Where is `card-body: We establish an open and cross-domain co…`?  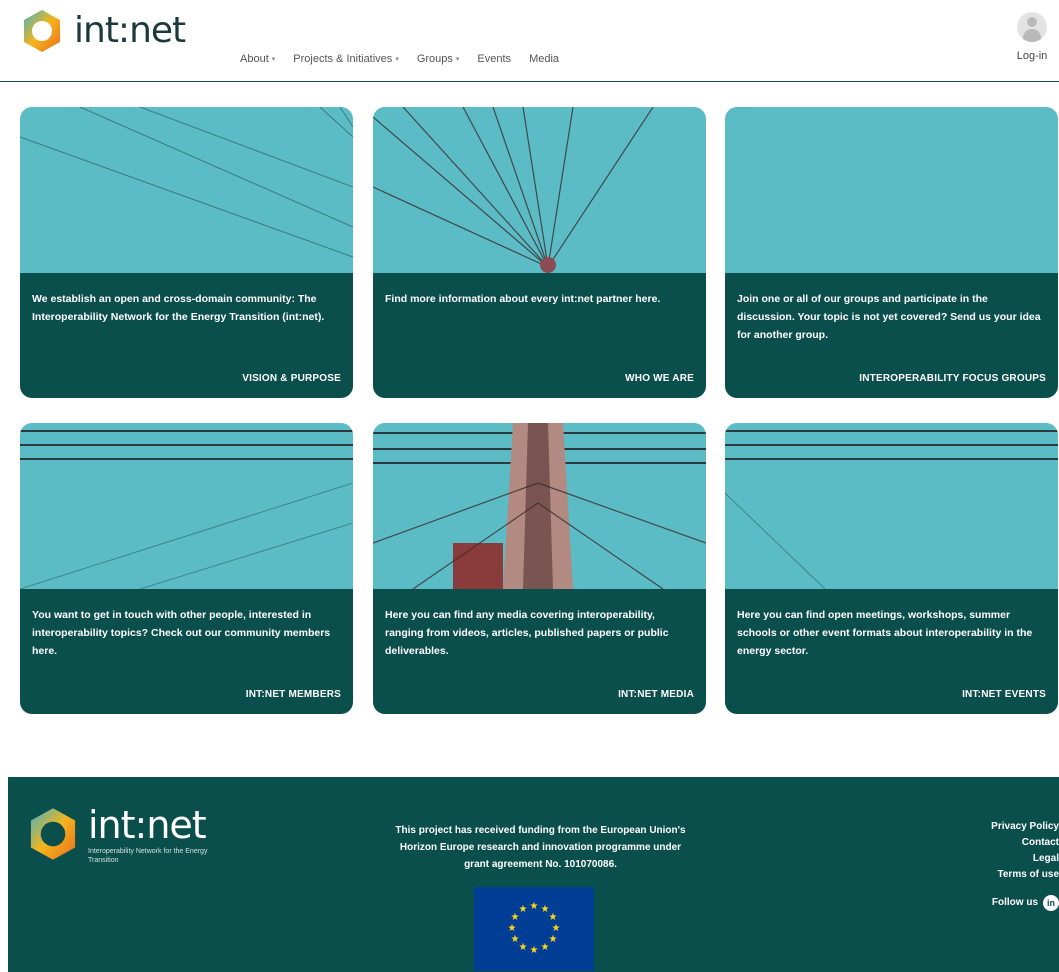 card-body: We establish an open and cross-domain co… is located at coordinates (186, 335).